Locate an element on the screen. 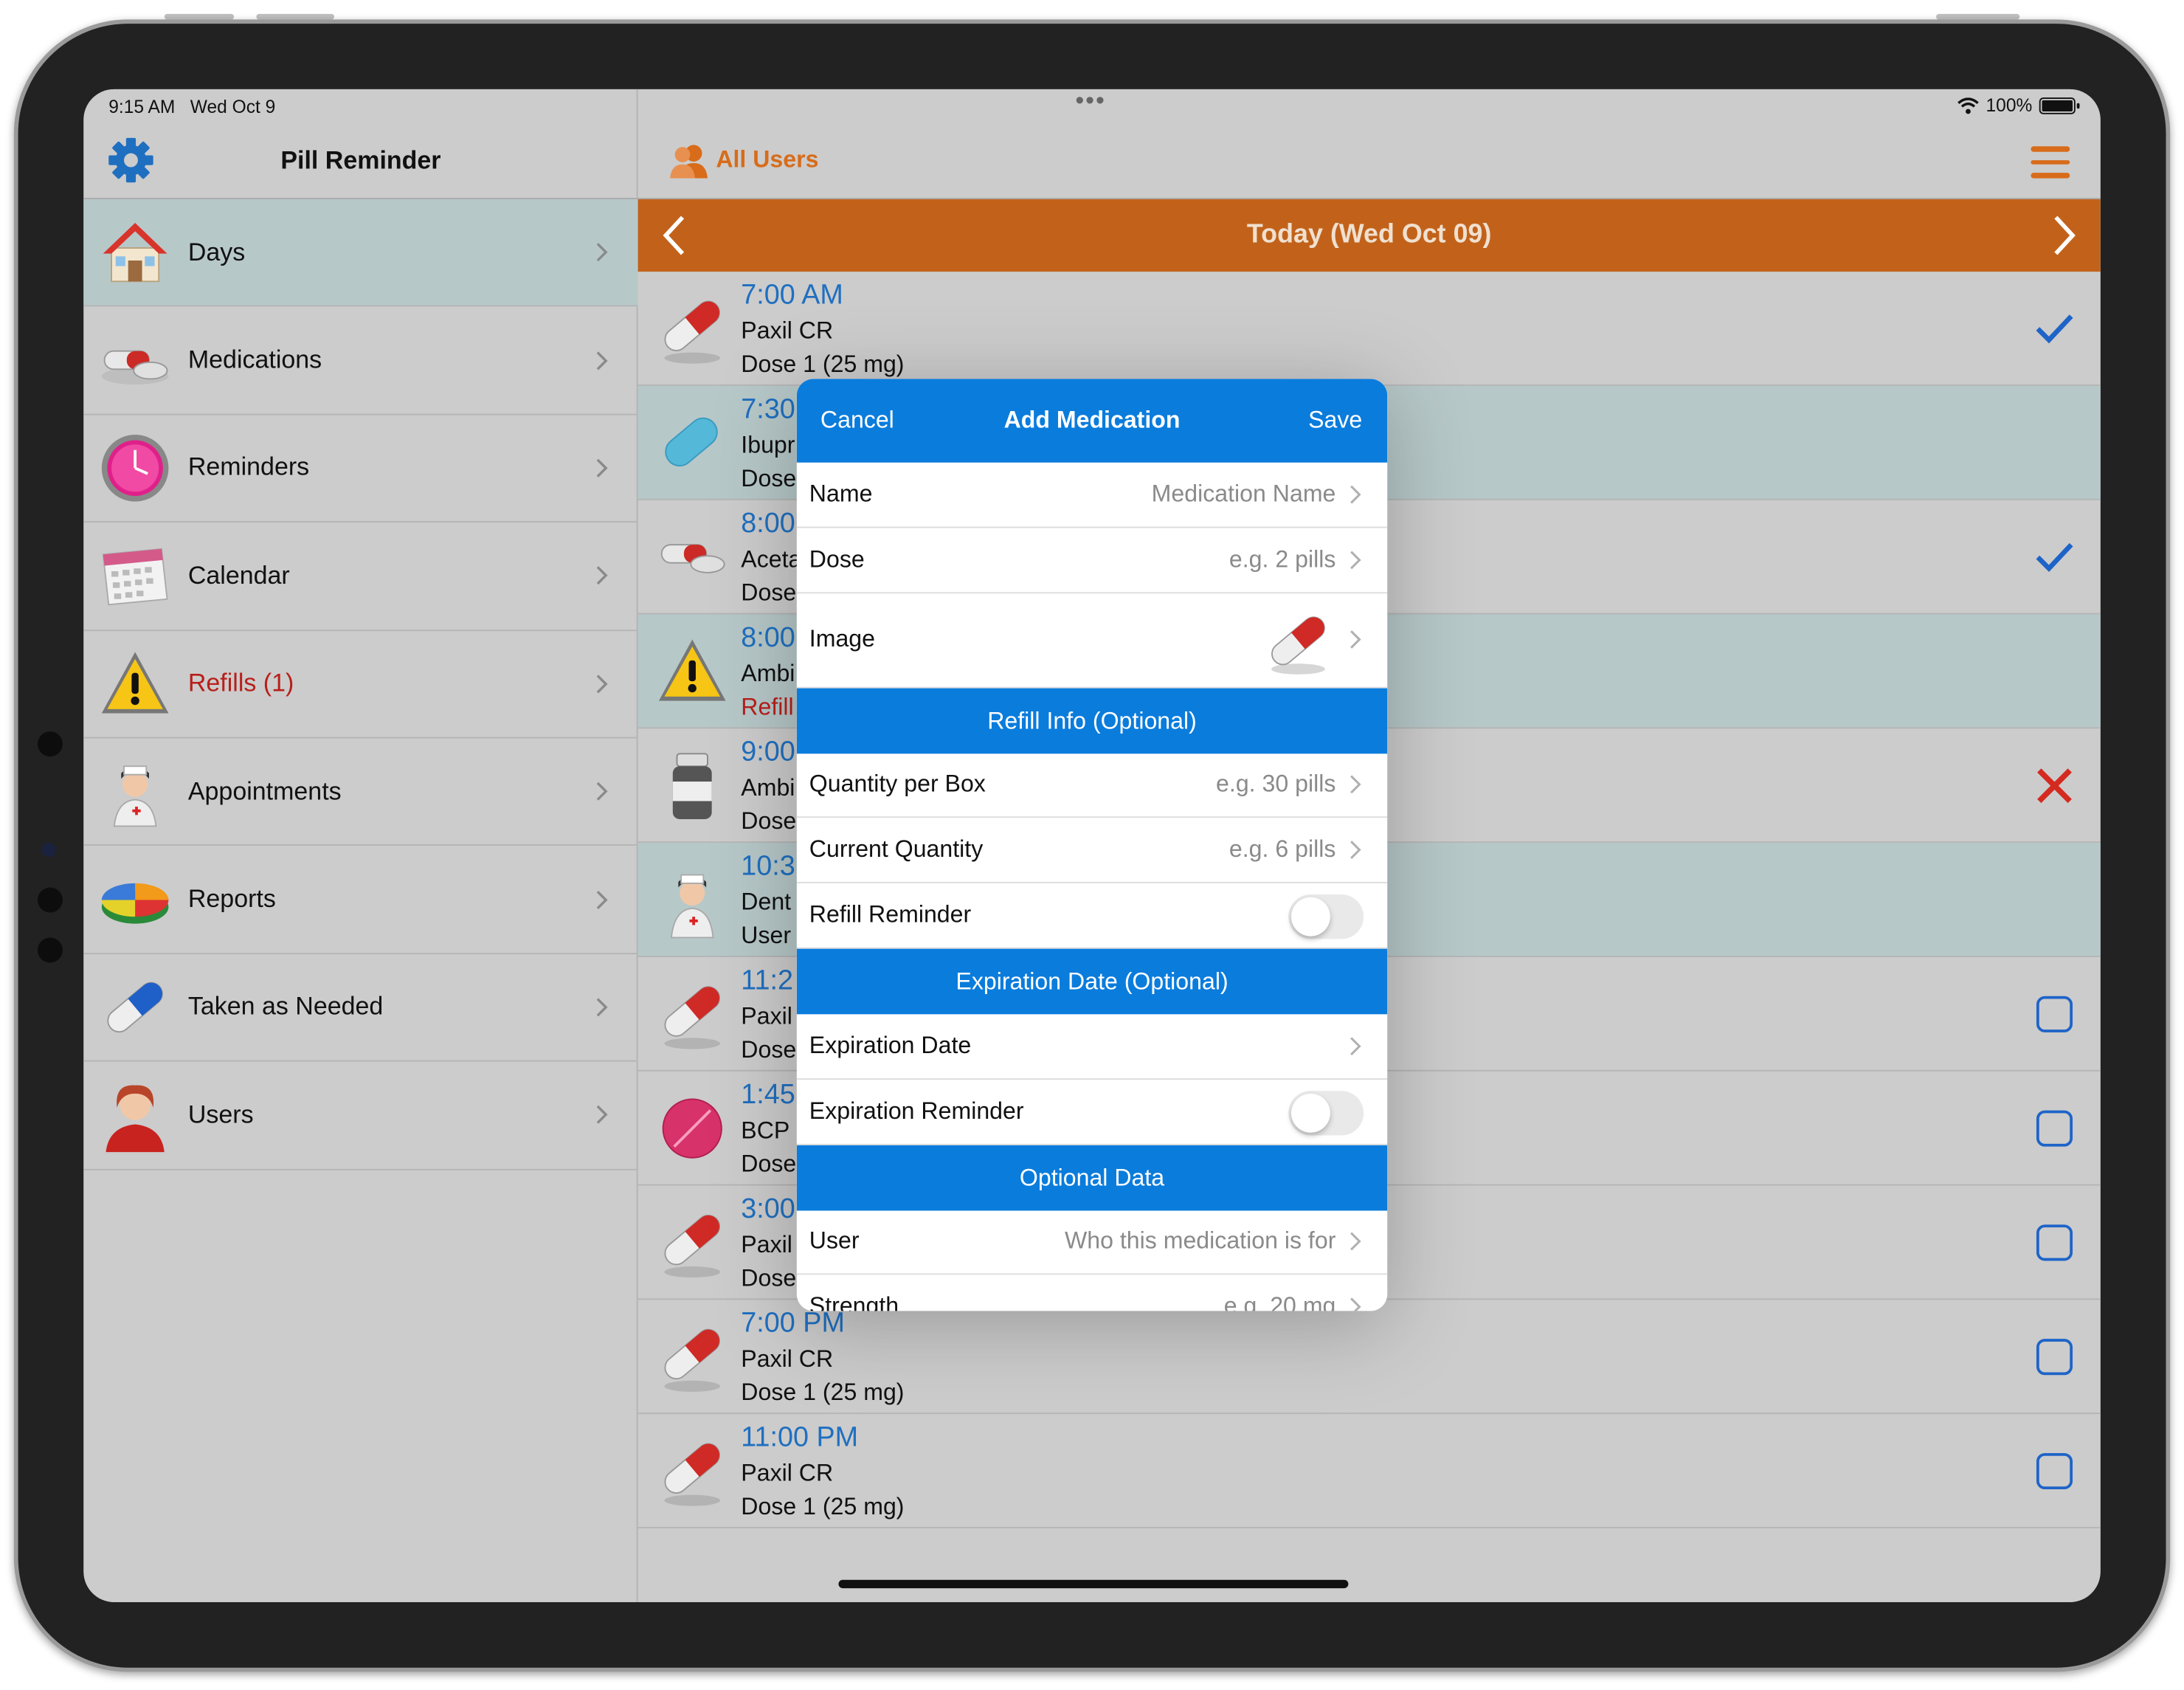  page-title: Pill Reminder is located at coordinates (360, 160).